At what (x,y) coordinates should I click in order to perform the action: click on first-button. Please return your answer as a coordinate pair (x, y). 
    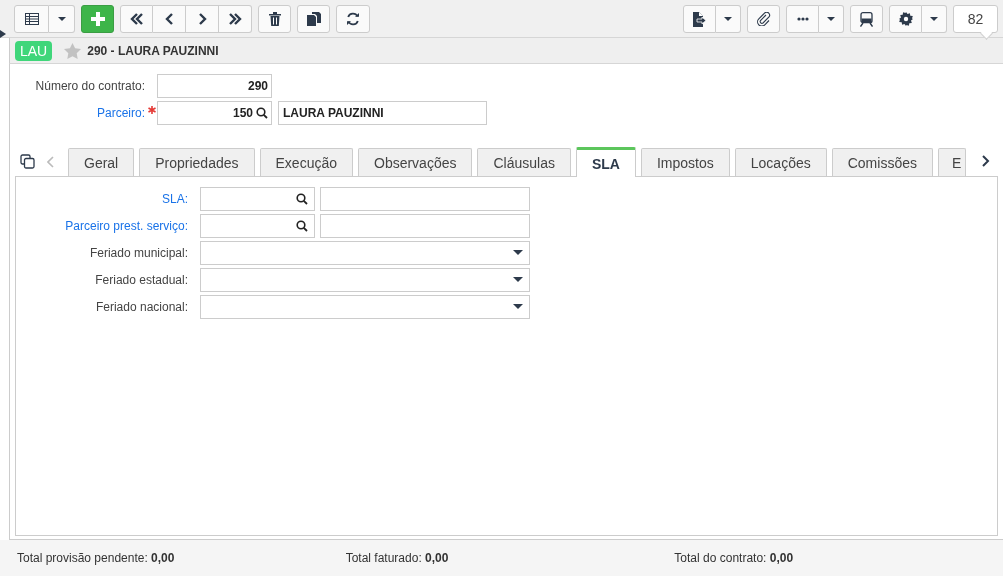
    Looking at the image, I should click on (136, 19).